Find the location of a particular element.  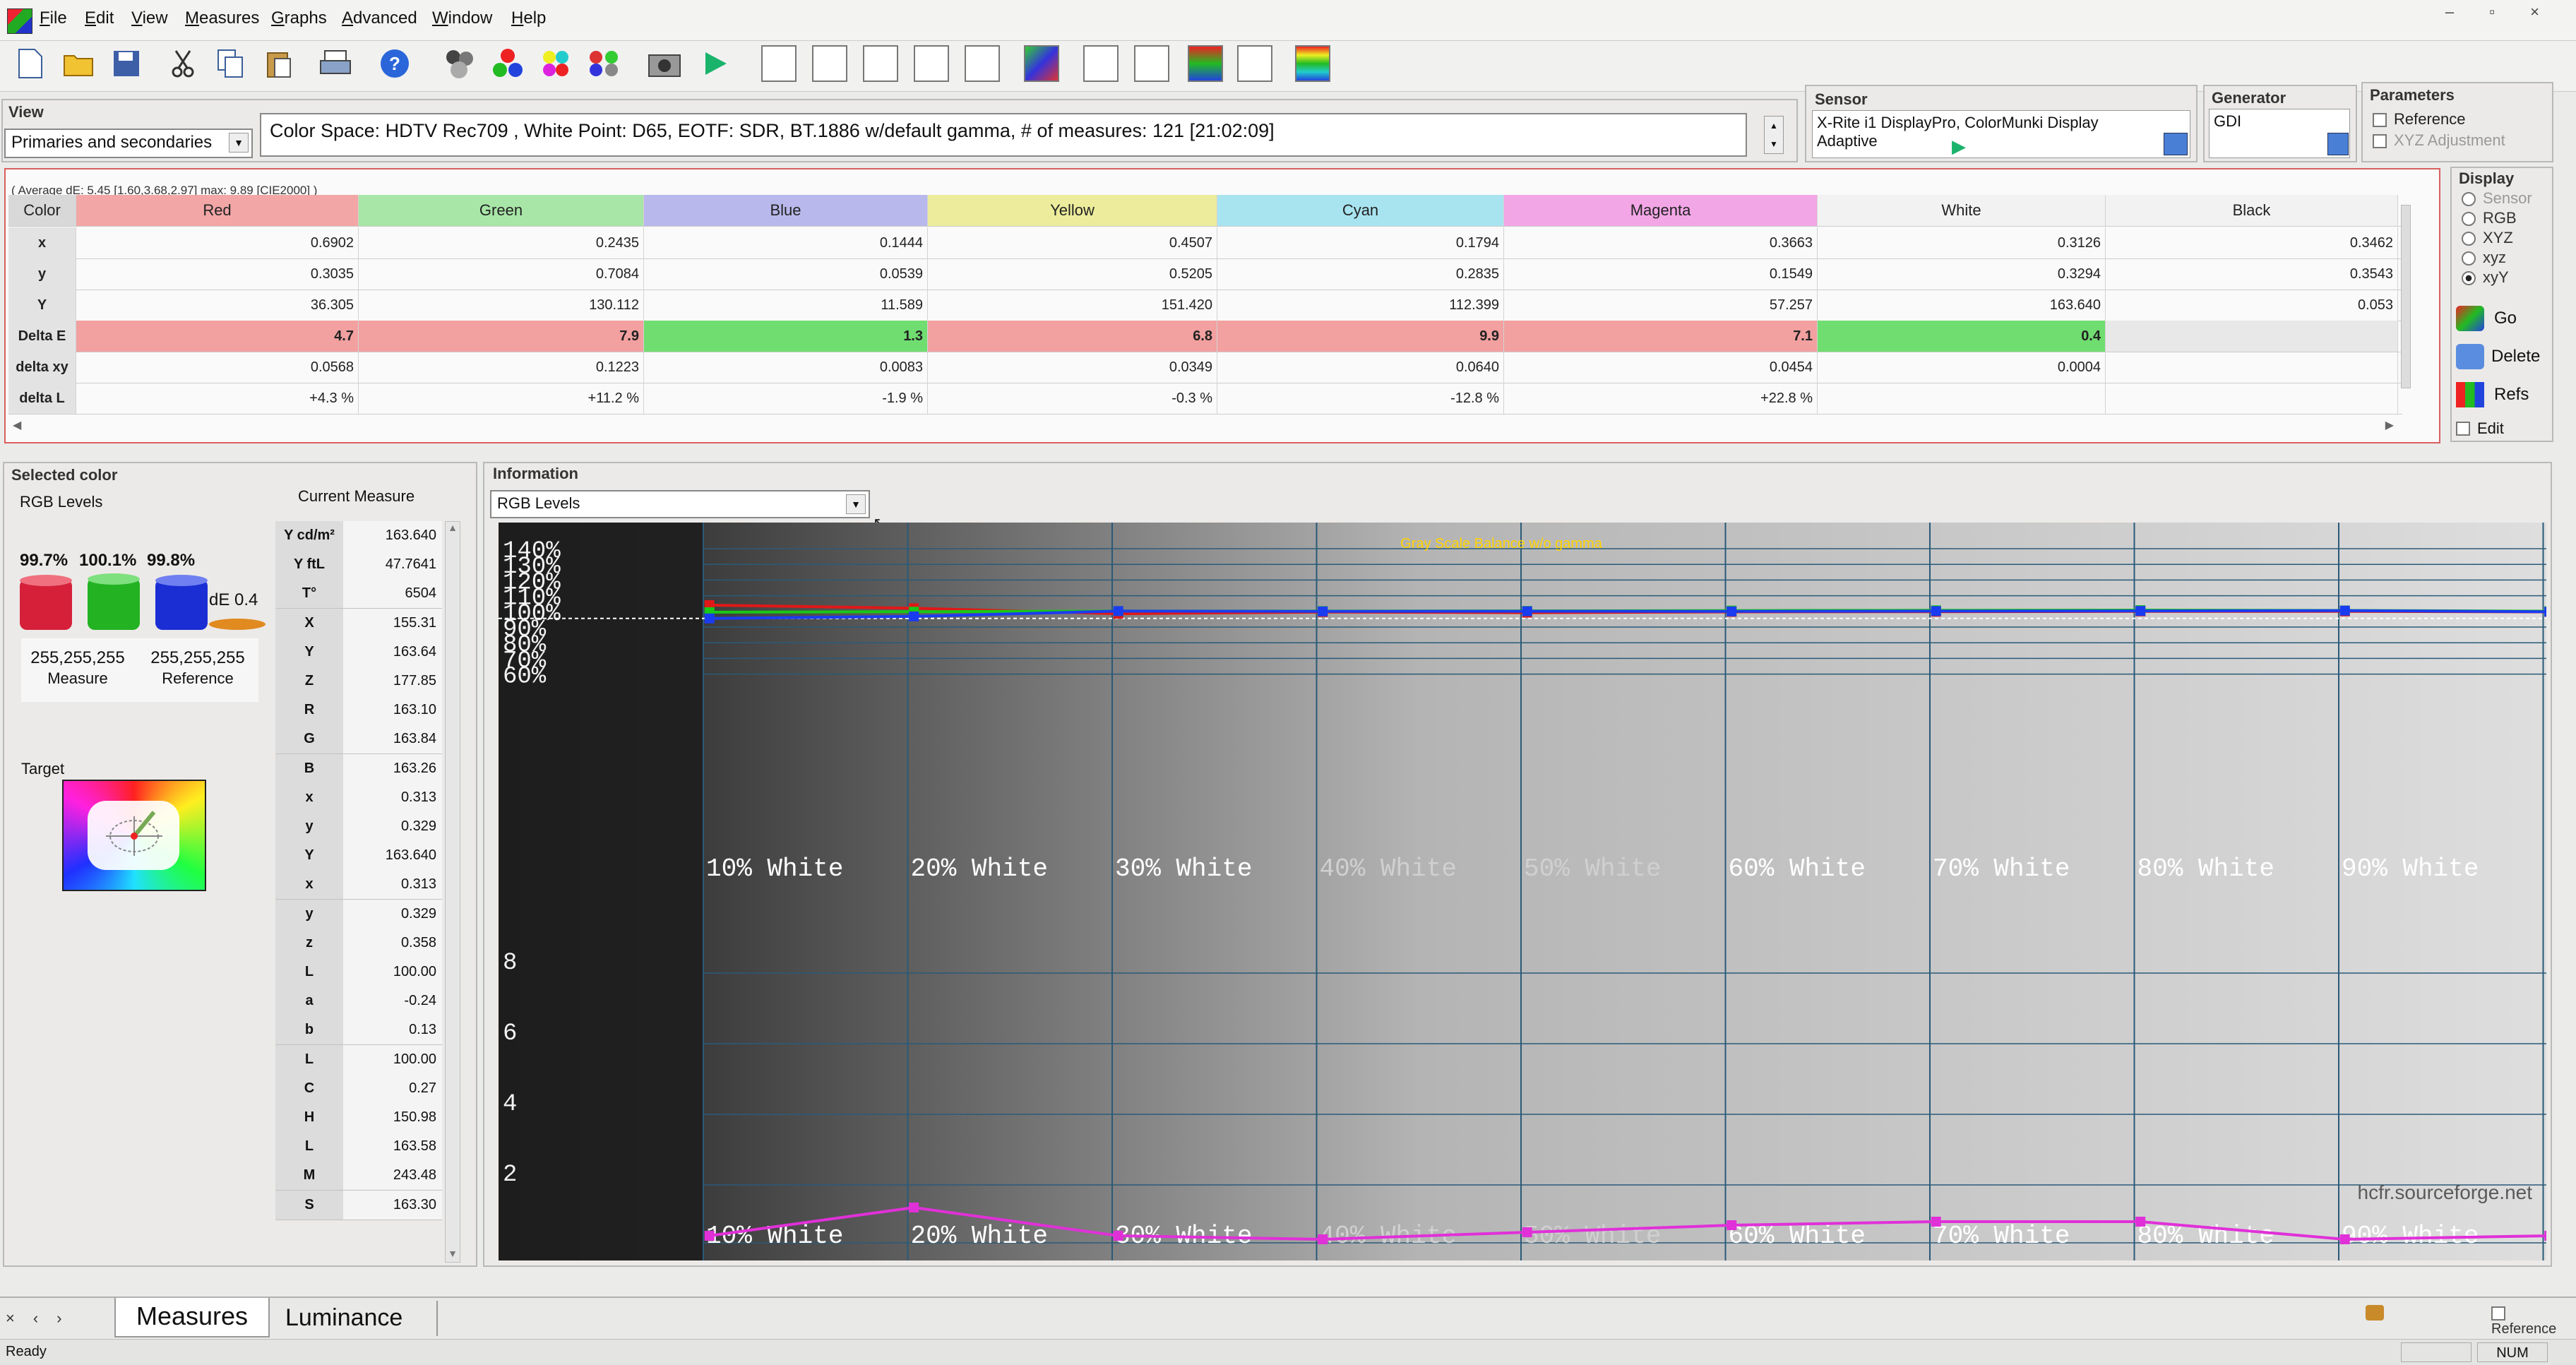

column-header-green: Green is located at coordinates (501, 210).